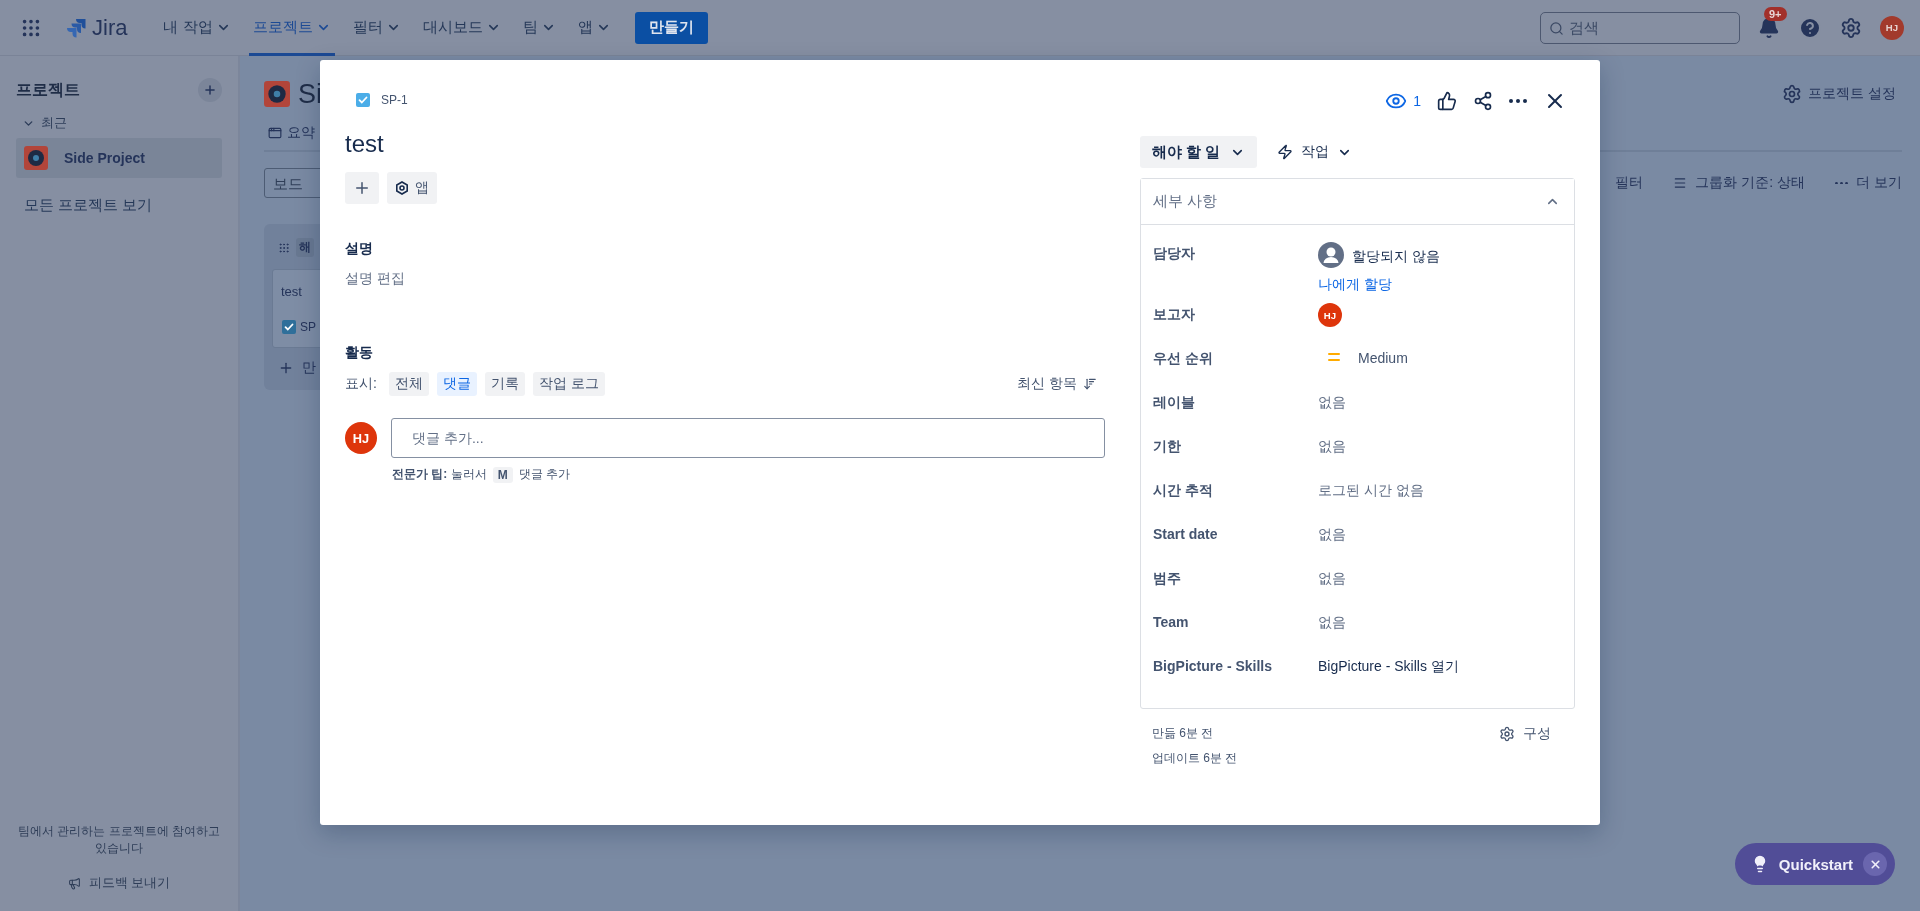  I want to click on drag-handle-icon, so click(284, 247).